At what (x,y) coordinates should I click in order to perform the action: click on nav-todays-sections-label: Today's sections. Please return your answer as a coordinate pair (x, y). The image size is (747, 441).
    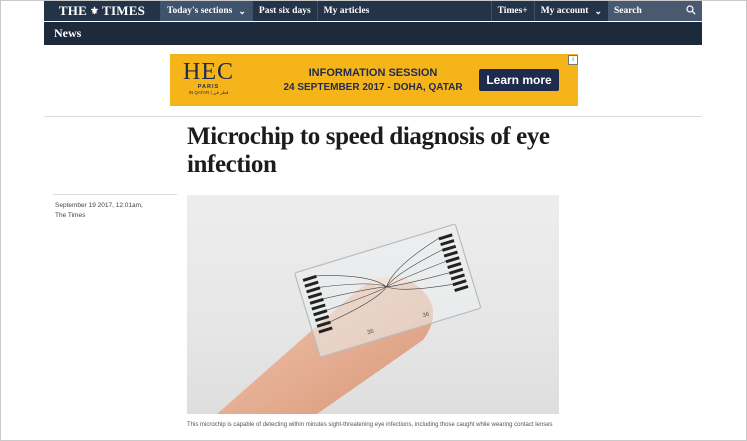
    Looking at the image, I should click on (200, 11).